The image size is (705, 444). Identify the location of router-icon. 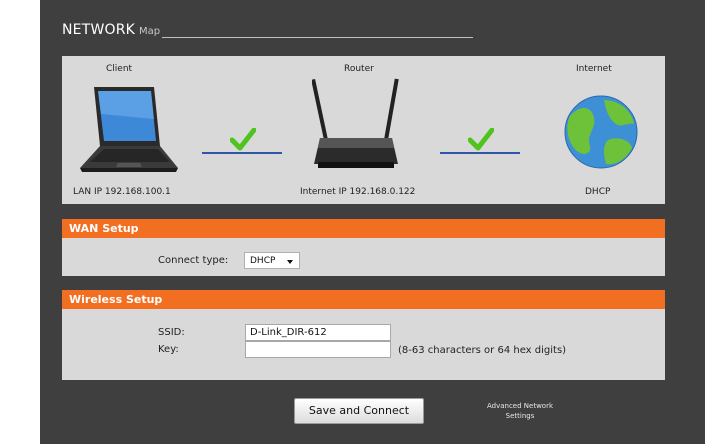
(355, 123).